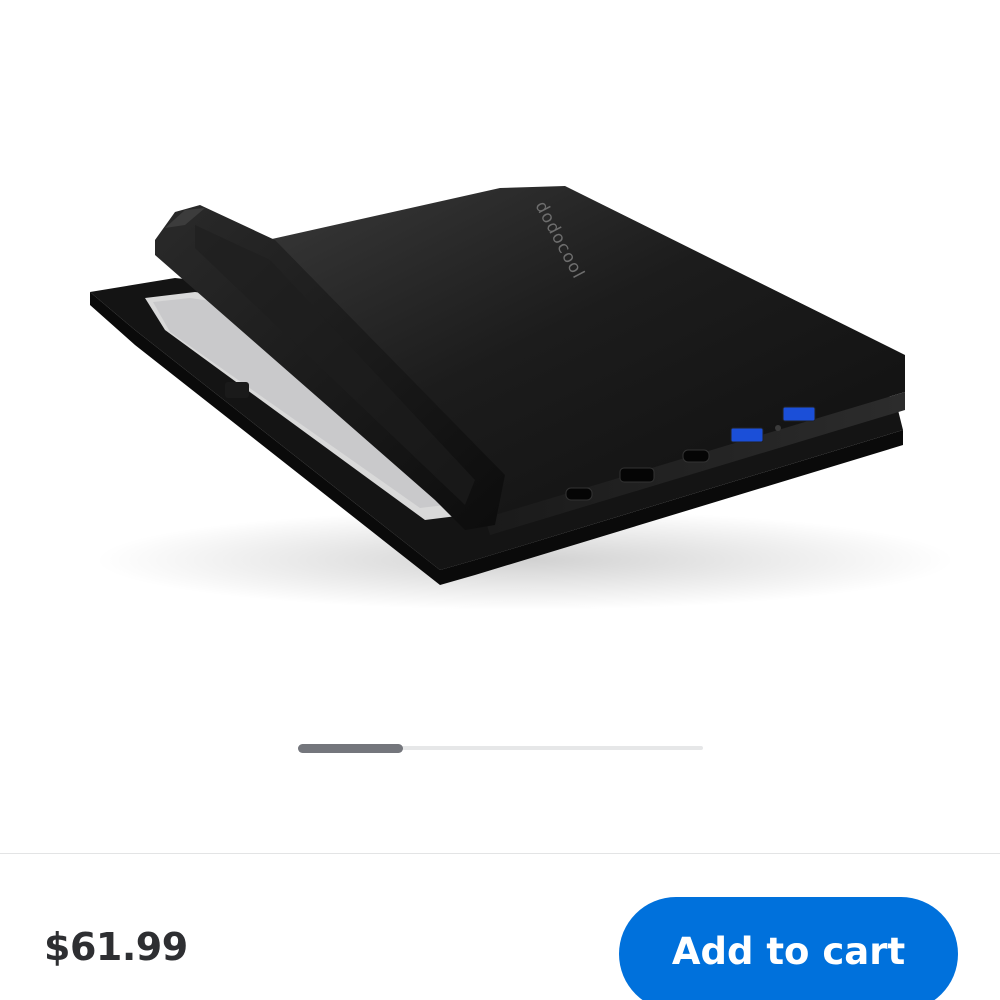 This screenshot has width=1000, height=1000. Describe the element at coordinates (500, 748) in the screenshot. I see `gallery-scroll-track` at that location.